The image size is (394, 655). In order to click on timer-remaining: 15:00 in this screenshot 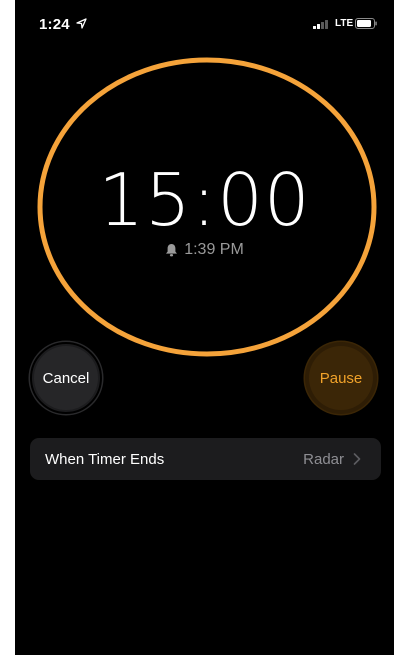, I will do `click(204, 200)`.